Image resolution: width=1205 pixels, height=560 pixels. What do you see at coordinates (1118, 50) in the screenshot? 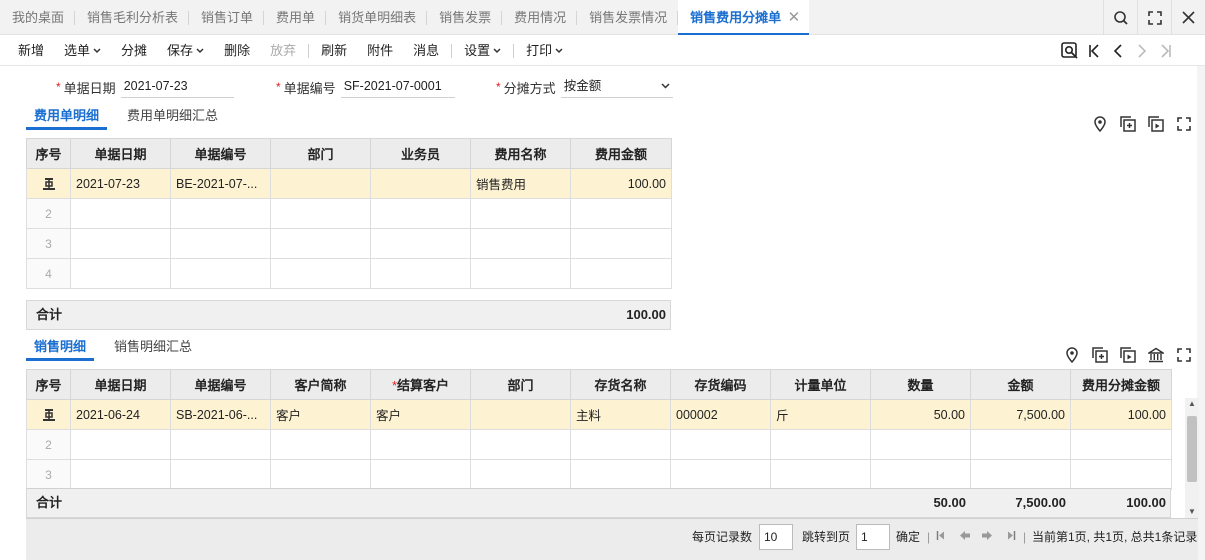
I see `previous-record-icon` at bounding box center [1118, 50].